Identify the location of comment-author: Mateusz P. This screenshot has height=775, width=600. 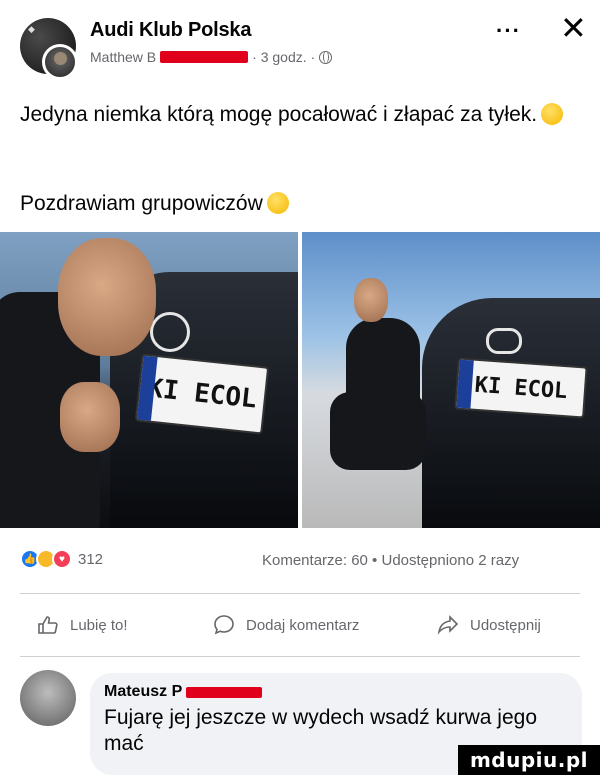
(336, 692).